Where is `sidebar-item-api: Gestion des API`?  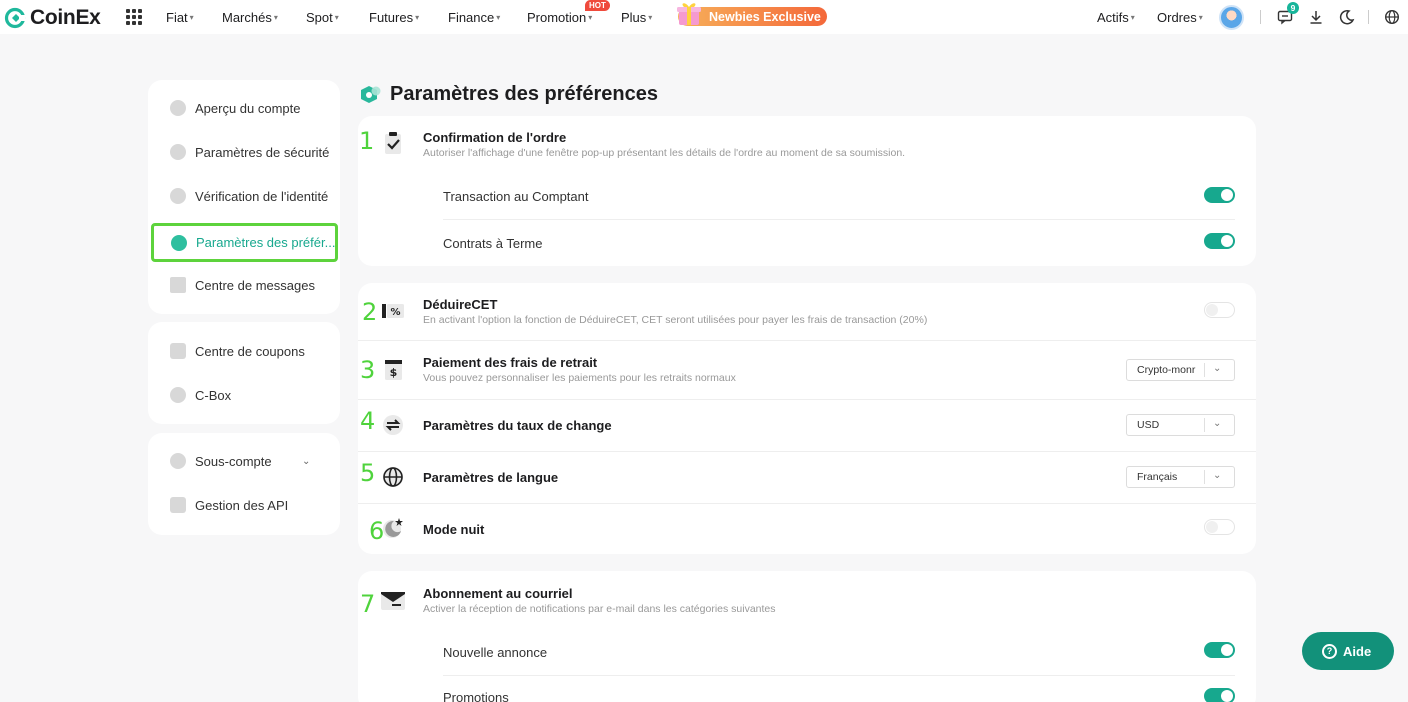 sidebar-item-api: Gestion des API is located at coordinates (244, 505).